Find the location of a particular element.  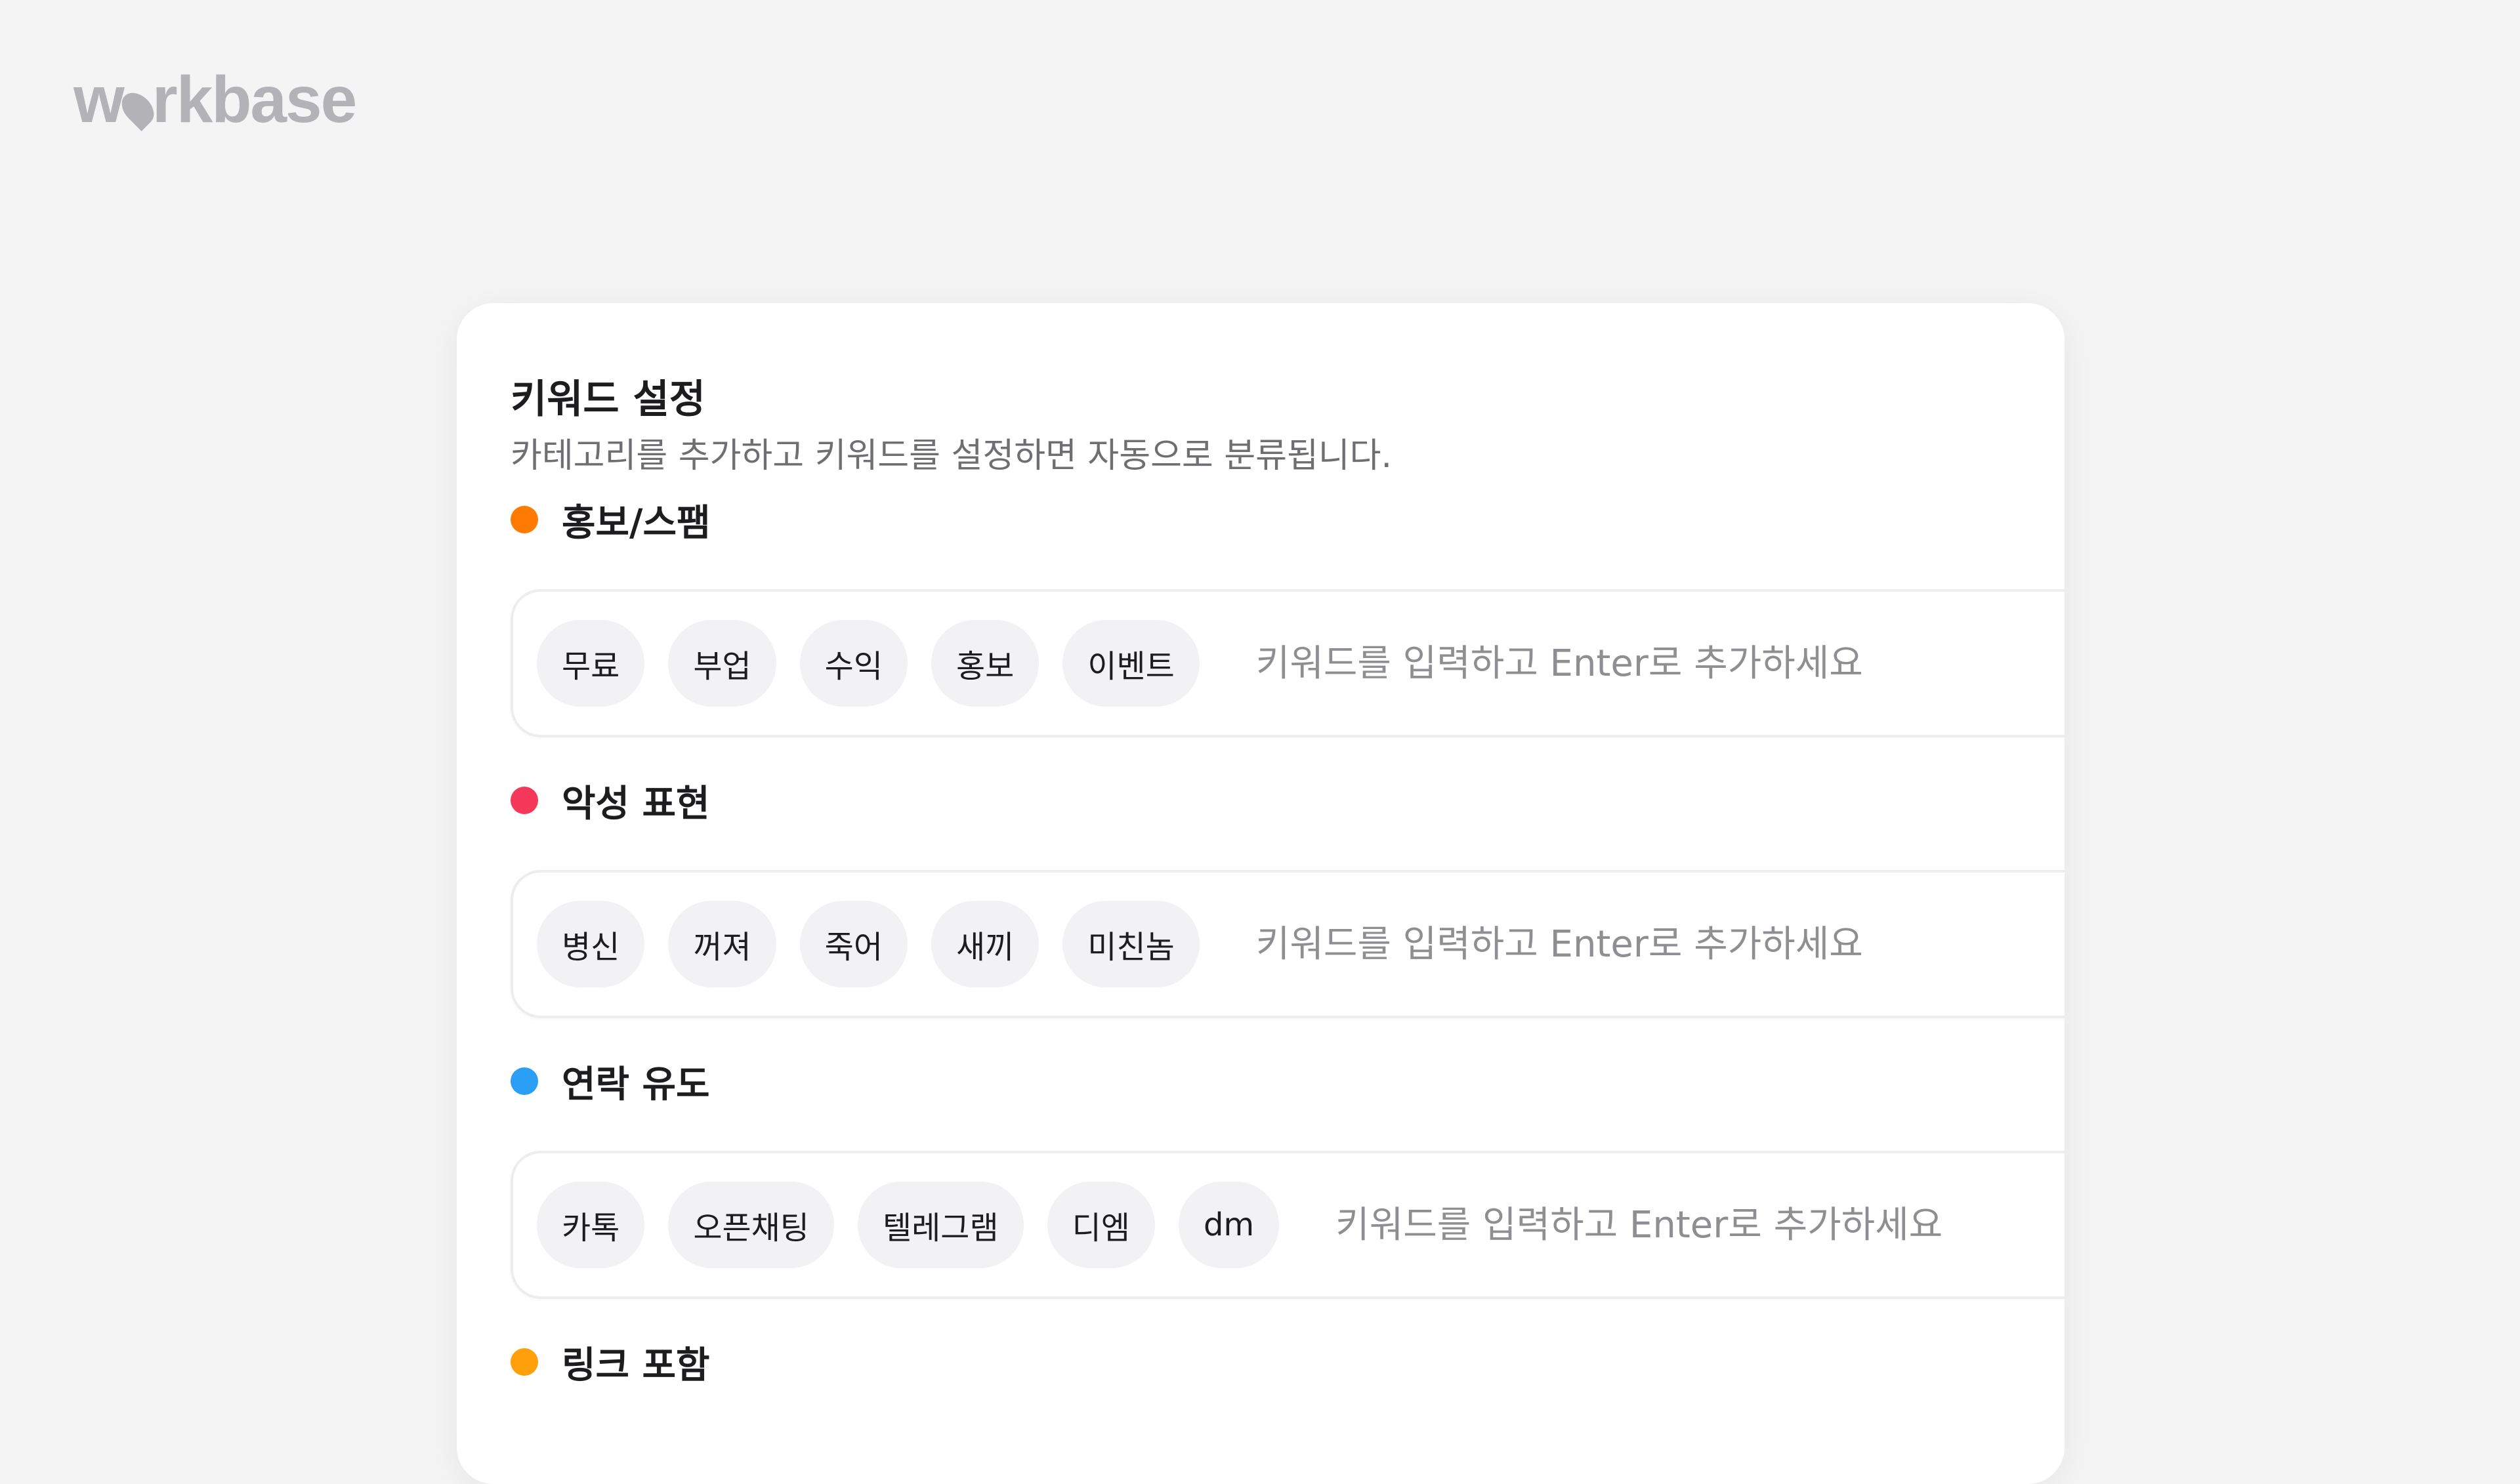

keyword-chip: 부업 is located at coordinates (722, 663).